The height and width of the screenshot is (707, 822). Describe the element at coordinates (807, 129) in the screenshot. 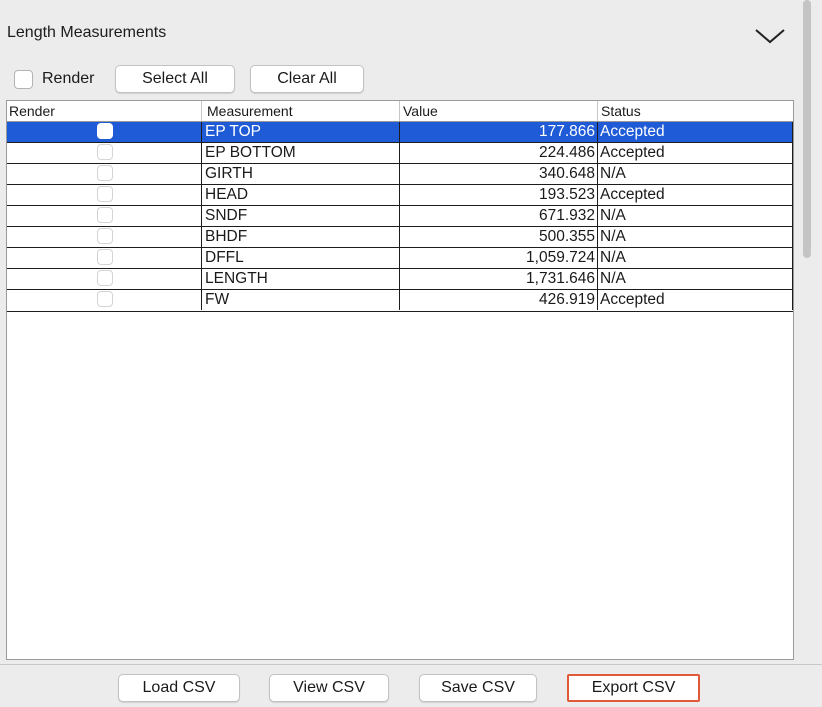

I see `scrollbar-thumb` at that location.